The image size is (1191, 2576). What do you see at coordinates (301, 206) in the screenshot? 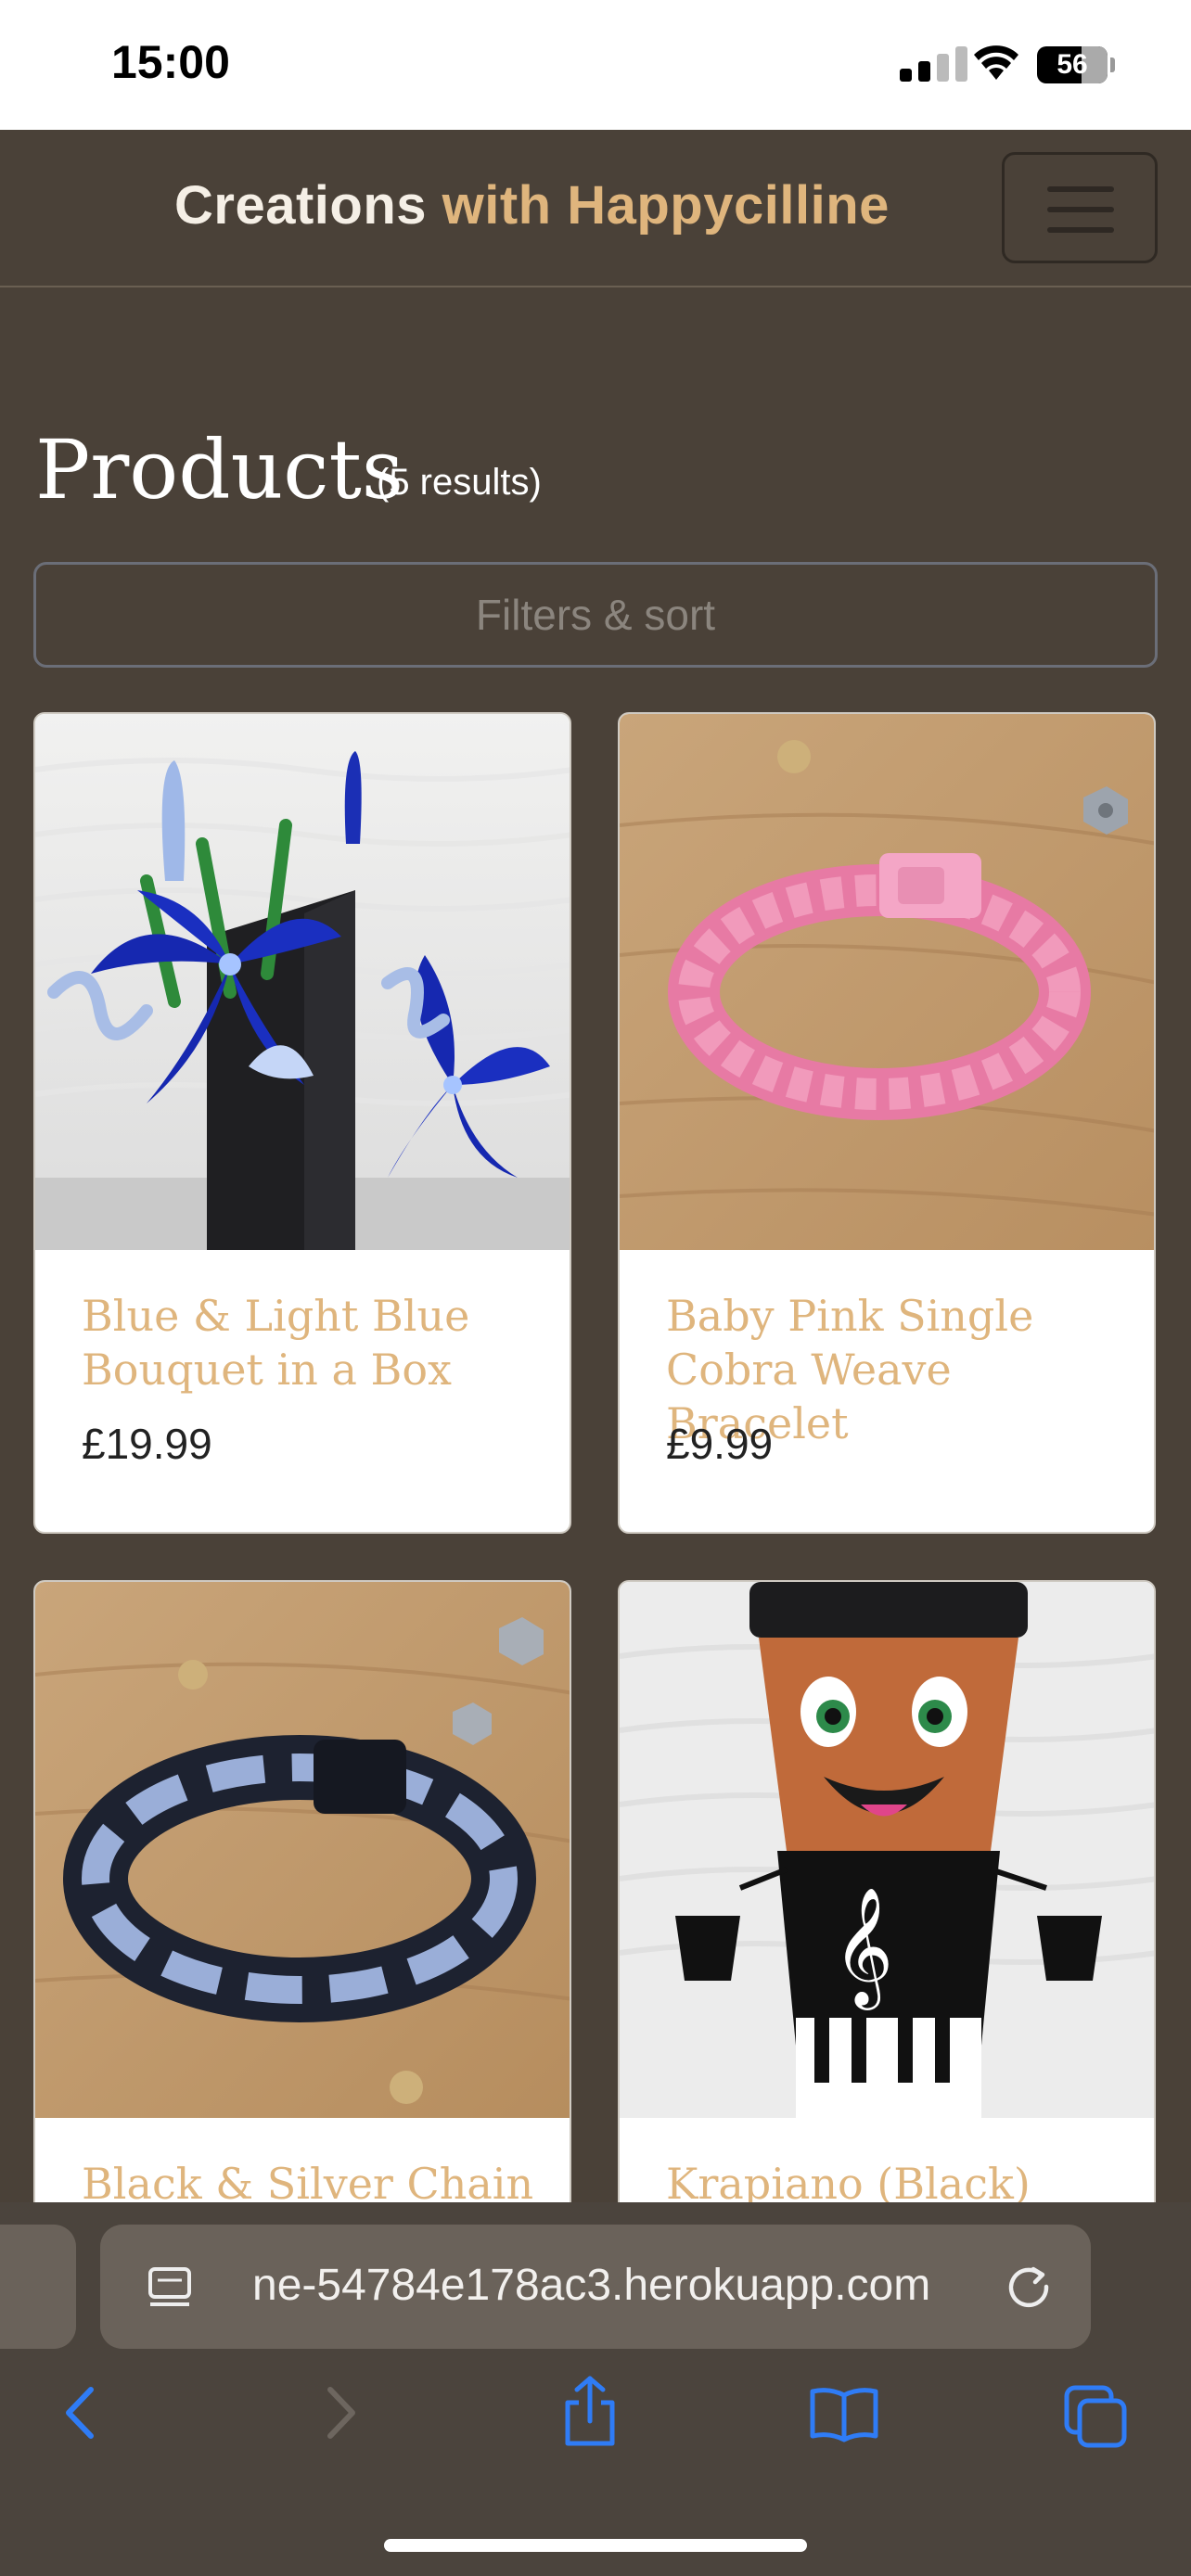
I see `brand-name-part1: Creations` at bounding box center [301, 206].